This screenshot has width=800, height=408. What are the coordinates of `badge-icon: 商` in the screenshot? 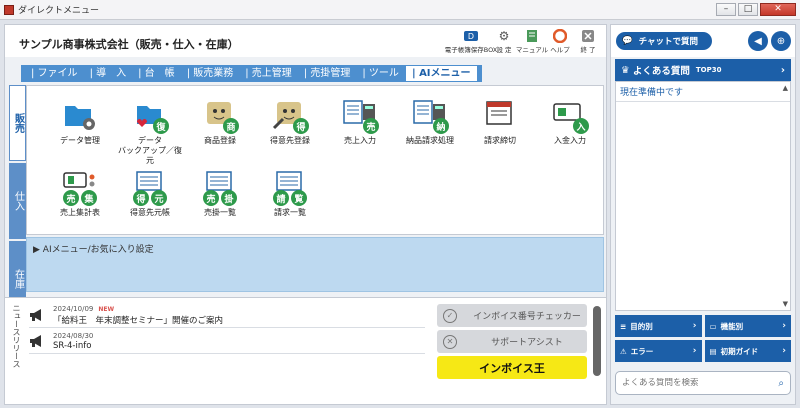 It's located at (231, 126).